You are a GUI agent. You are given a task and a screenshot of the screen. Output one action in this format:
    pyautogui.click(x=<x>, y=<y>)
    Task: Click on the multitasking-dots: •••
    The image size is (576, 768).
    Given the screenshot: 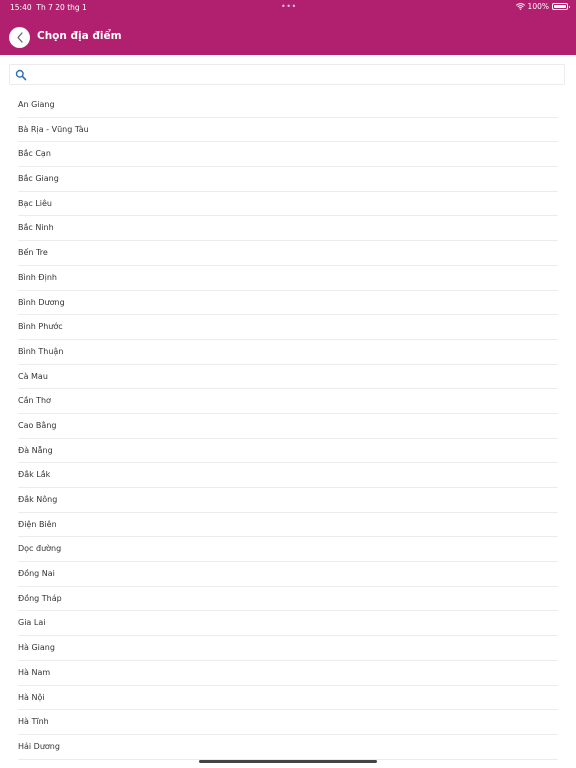 What is the action you would take?
    pyautogui.click(x=289, y=6)
    